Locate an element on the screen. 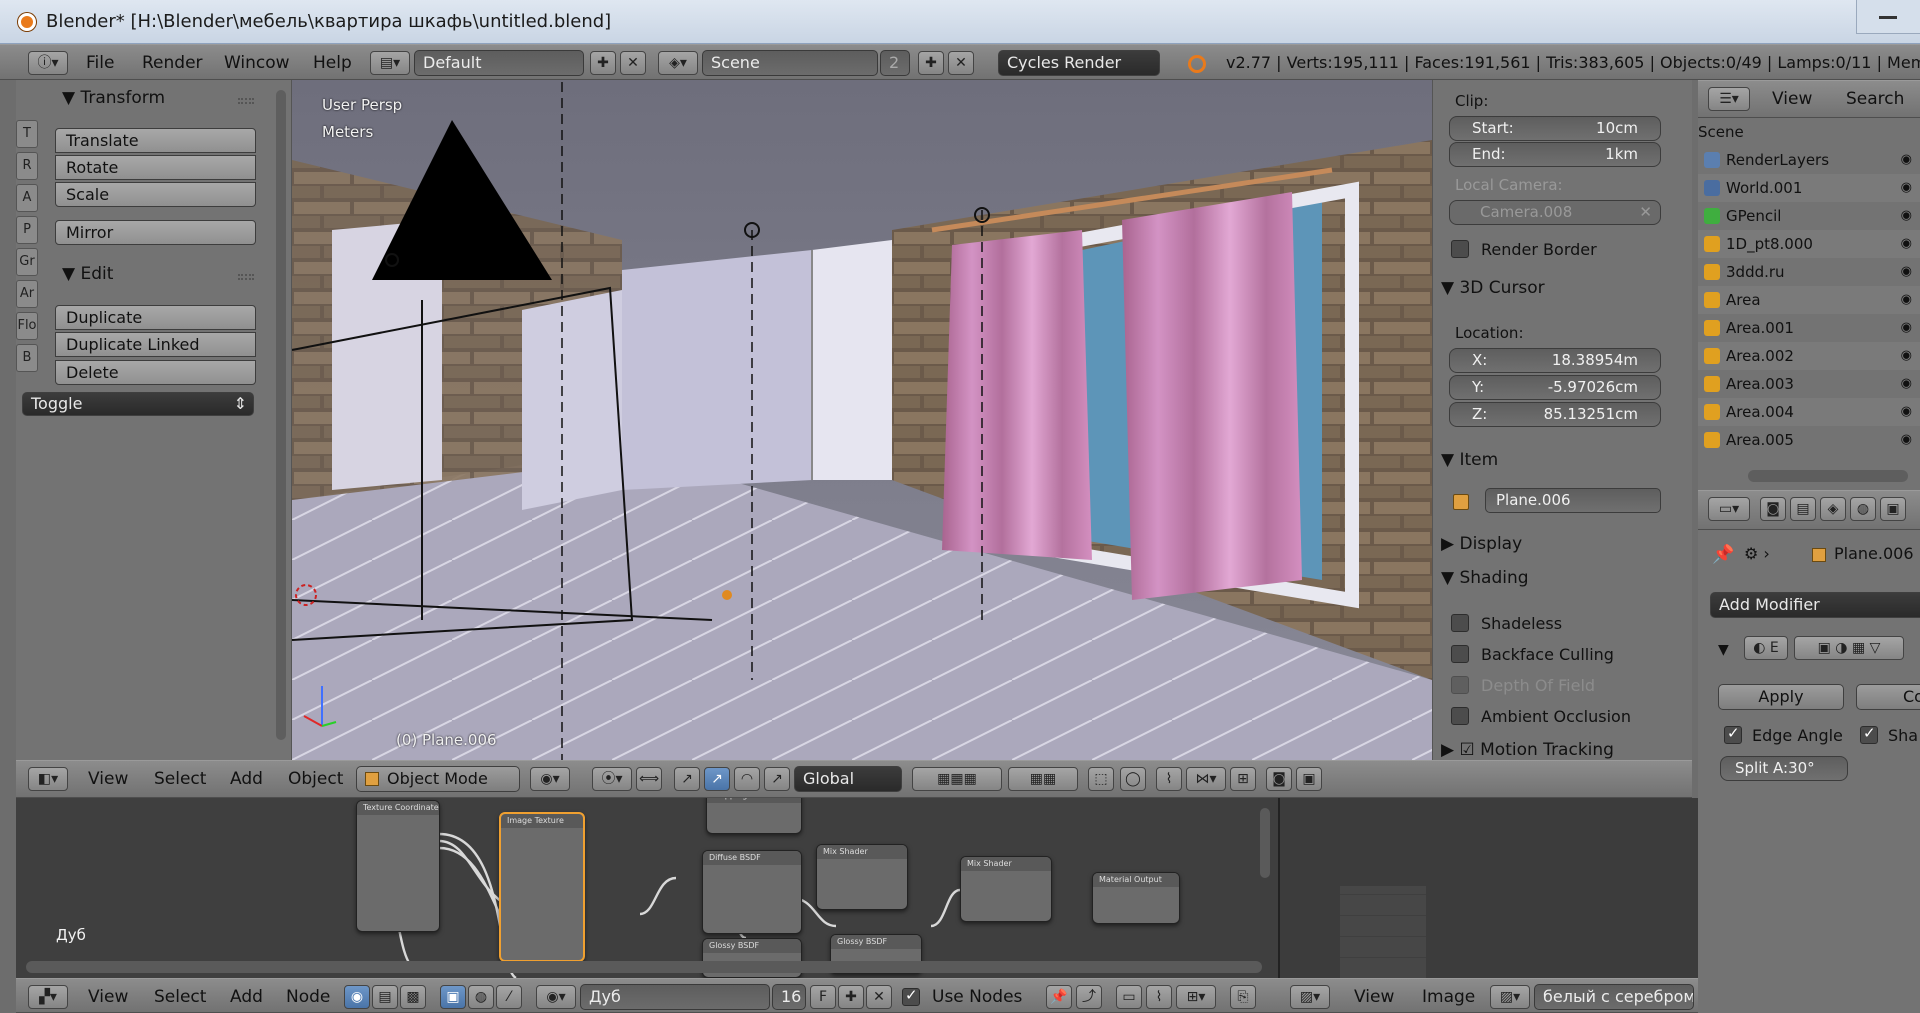 This screenshot has width=1920, height=1013. edit-panel-title: ▼ Edit is located at coordinates (87, 274).